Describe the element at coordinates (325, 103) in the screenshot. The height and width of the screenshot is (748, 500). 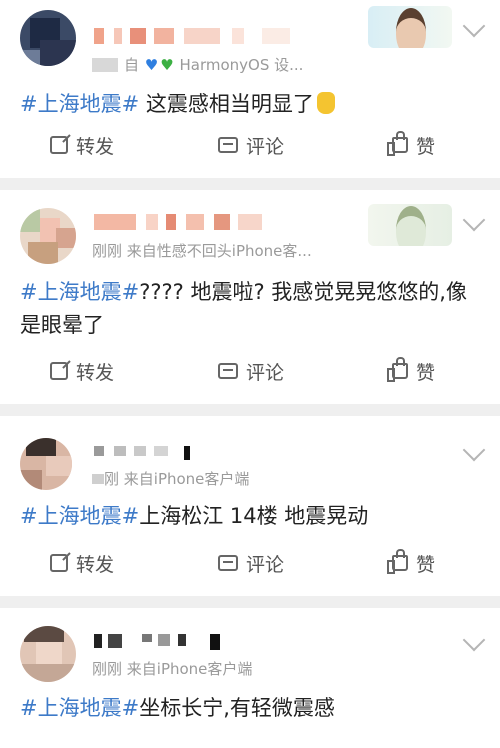
I see `emoji-icon` at that location.